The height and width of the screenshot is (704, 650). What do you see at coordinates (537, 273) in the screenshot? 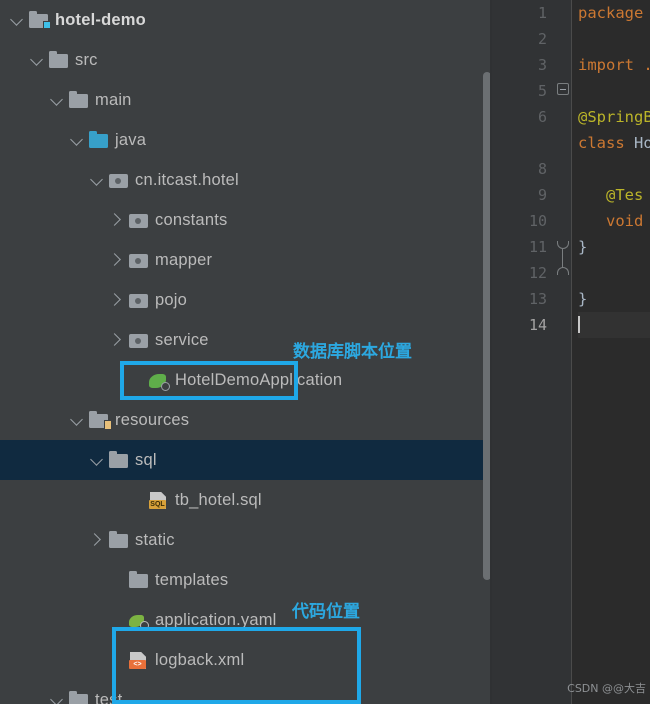
I see `line-number: 12` at bounding box center [537, 273].